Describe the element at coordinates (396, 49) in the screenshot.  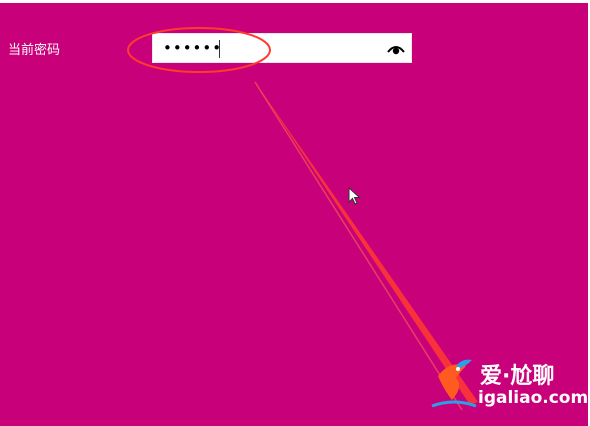
I see `eye-icon` at that location.